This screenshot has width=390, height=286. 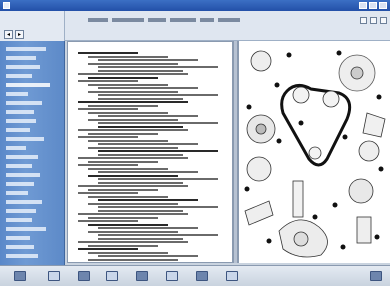 What do you see at coordinates (383, 20) in the screenshot?
I see `settings-icon` at bounding box center [383, 20].